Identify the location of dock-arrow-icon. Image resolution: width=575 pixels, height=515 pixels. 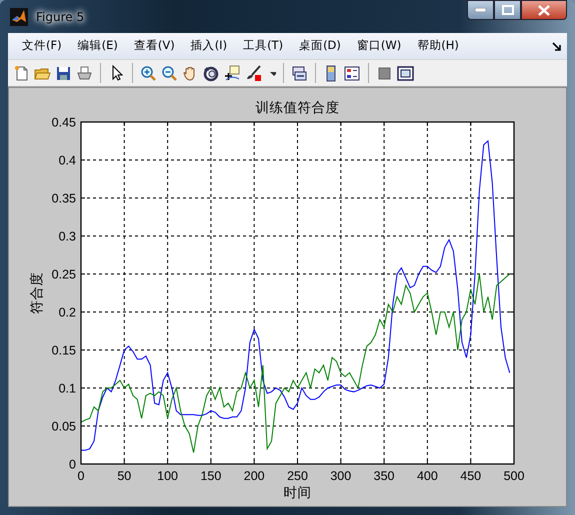
(556, 46).